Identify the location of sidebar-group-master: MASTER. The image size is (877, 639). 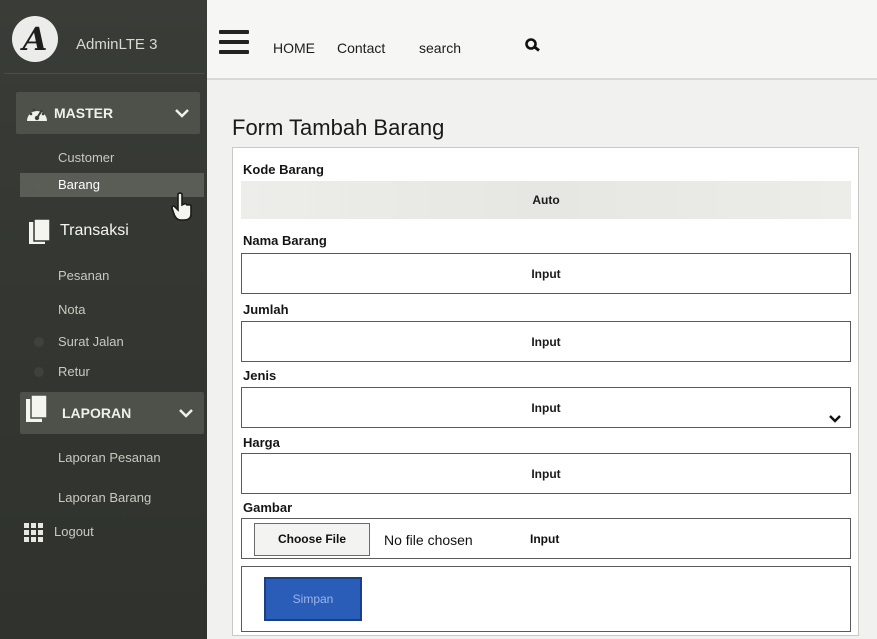
(108, 113).